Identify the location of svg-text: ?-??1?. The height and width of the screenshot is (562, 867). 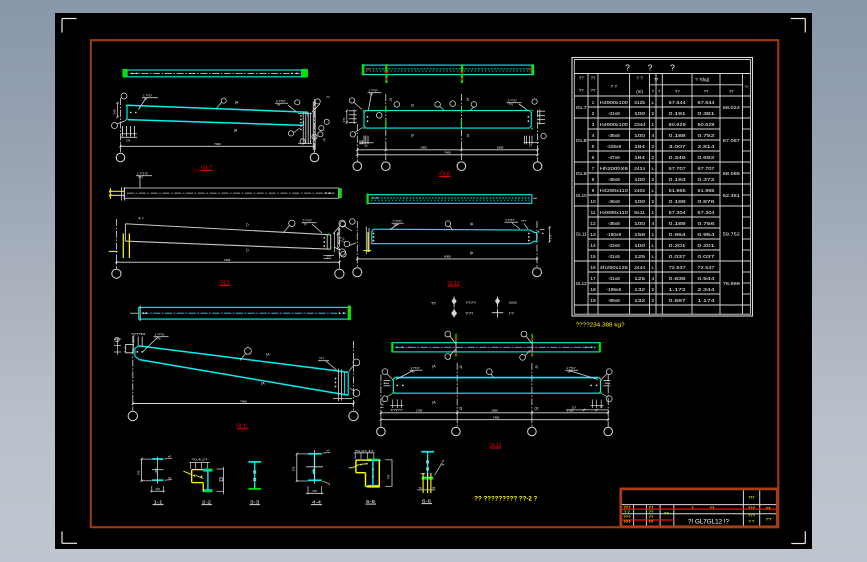
(510, 220).